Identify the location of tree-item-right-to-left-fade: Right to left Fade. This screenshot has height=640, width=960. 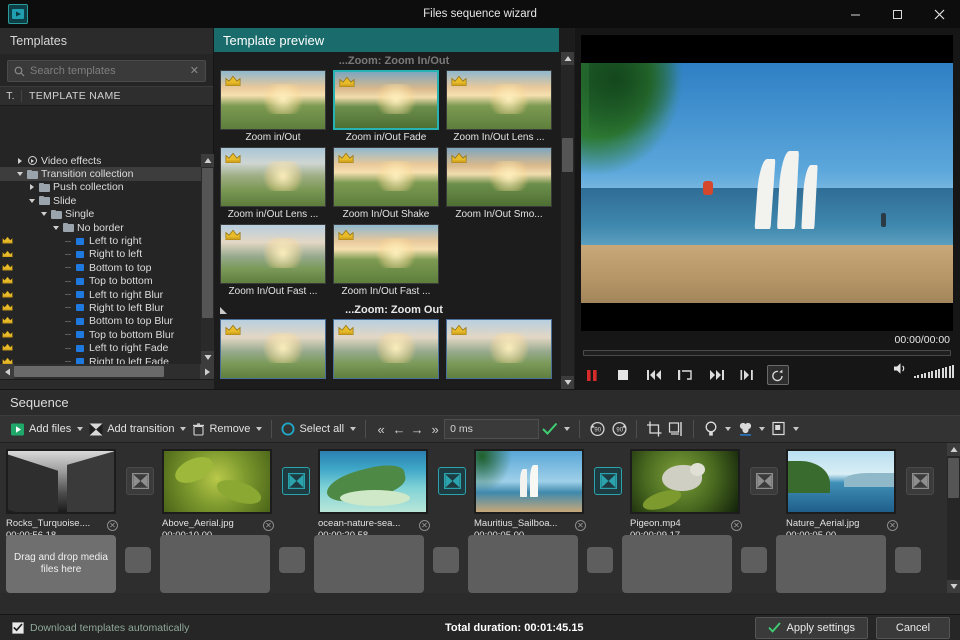
(100, 359).